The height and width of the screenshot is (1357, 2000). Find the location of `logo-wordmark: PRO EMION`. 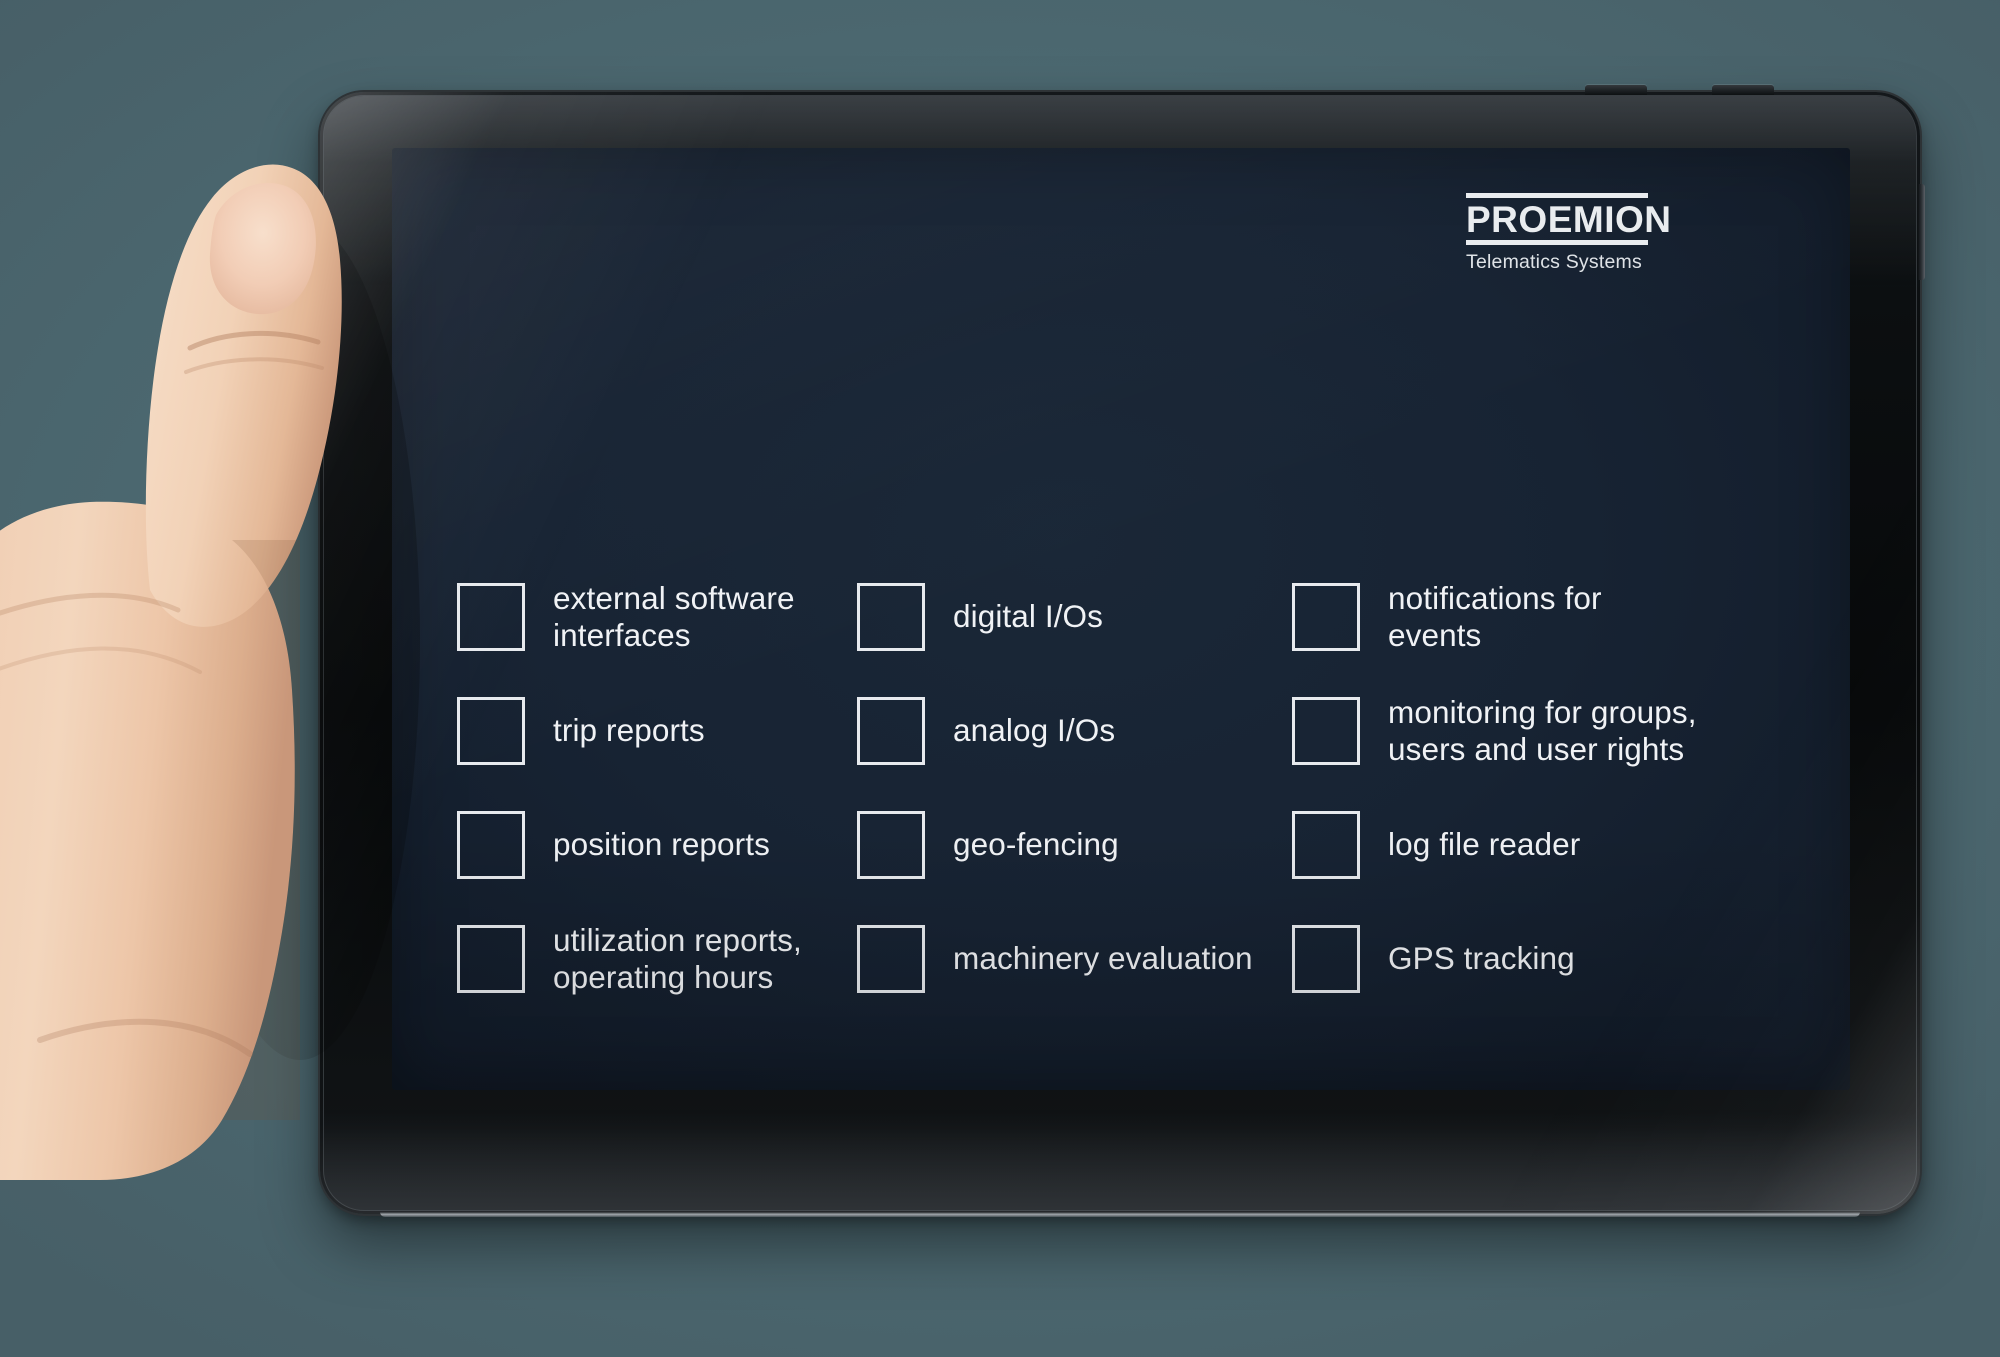

logo-wordmark: PRO EMION is located at coordinates (1568, 219).